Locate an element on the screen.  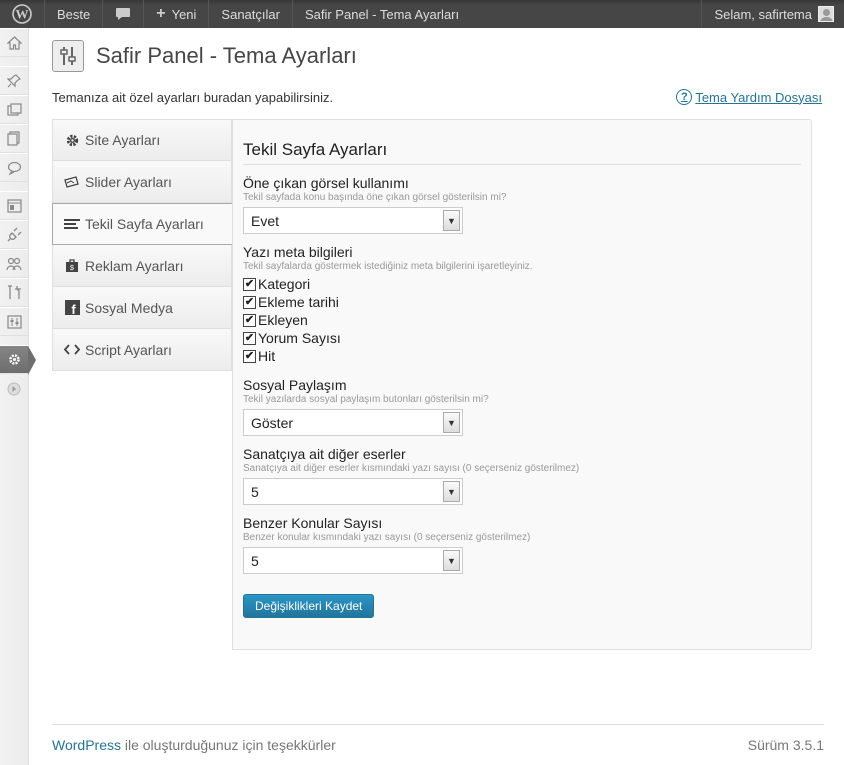
tab-social-media: f Sosyal Medya is located at coordinates (142, 308).